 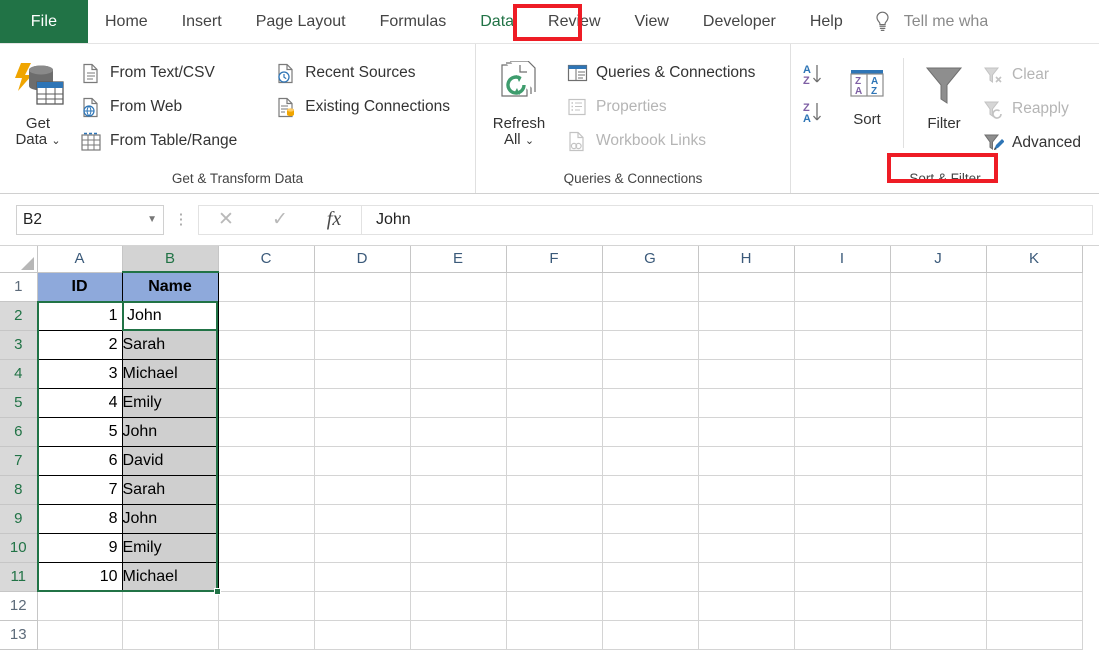 I want to click on cell-b9: John, so click(x=170, y=519).